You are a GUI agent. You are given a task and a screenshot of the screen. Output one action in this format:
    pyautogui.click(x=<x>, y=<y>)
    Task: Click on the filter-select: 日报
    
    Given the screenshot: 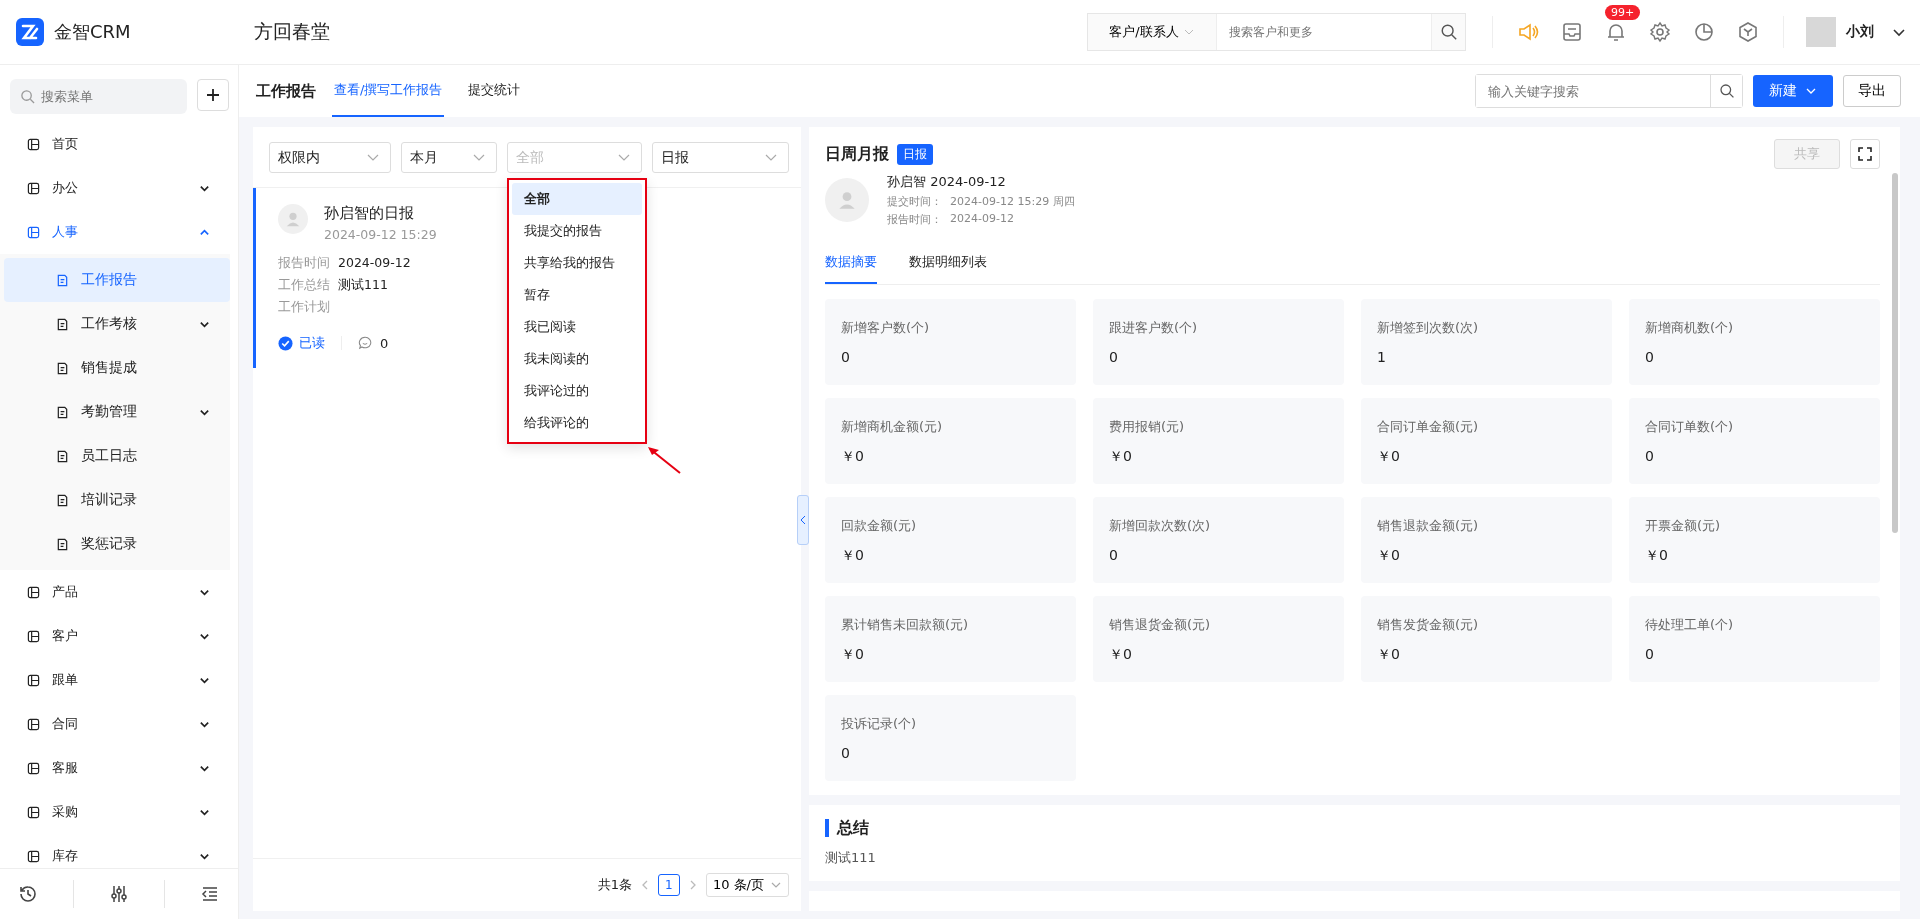 What is the action you would take?
    pyautogui.click(x=720, y=157)
    